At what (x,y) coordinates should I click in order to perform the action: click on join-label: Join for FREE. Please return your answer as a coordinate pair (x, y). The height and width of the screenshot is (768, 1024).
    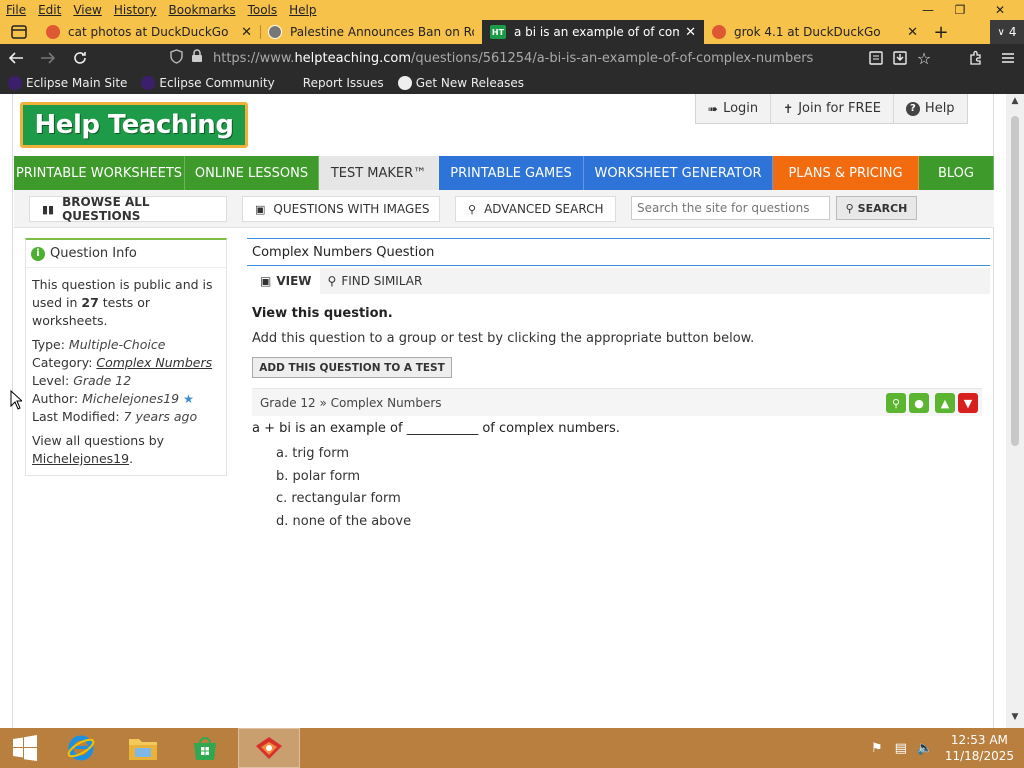
    Looking at the image, I should click on (839, 108).